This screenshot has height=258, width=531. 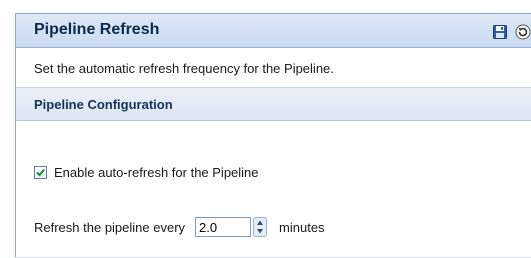 What do you see at coordinates (260, 227) in the screenshot?
I see `refresh-interval-spinner` at bounding box center [260, 227].